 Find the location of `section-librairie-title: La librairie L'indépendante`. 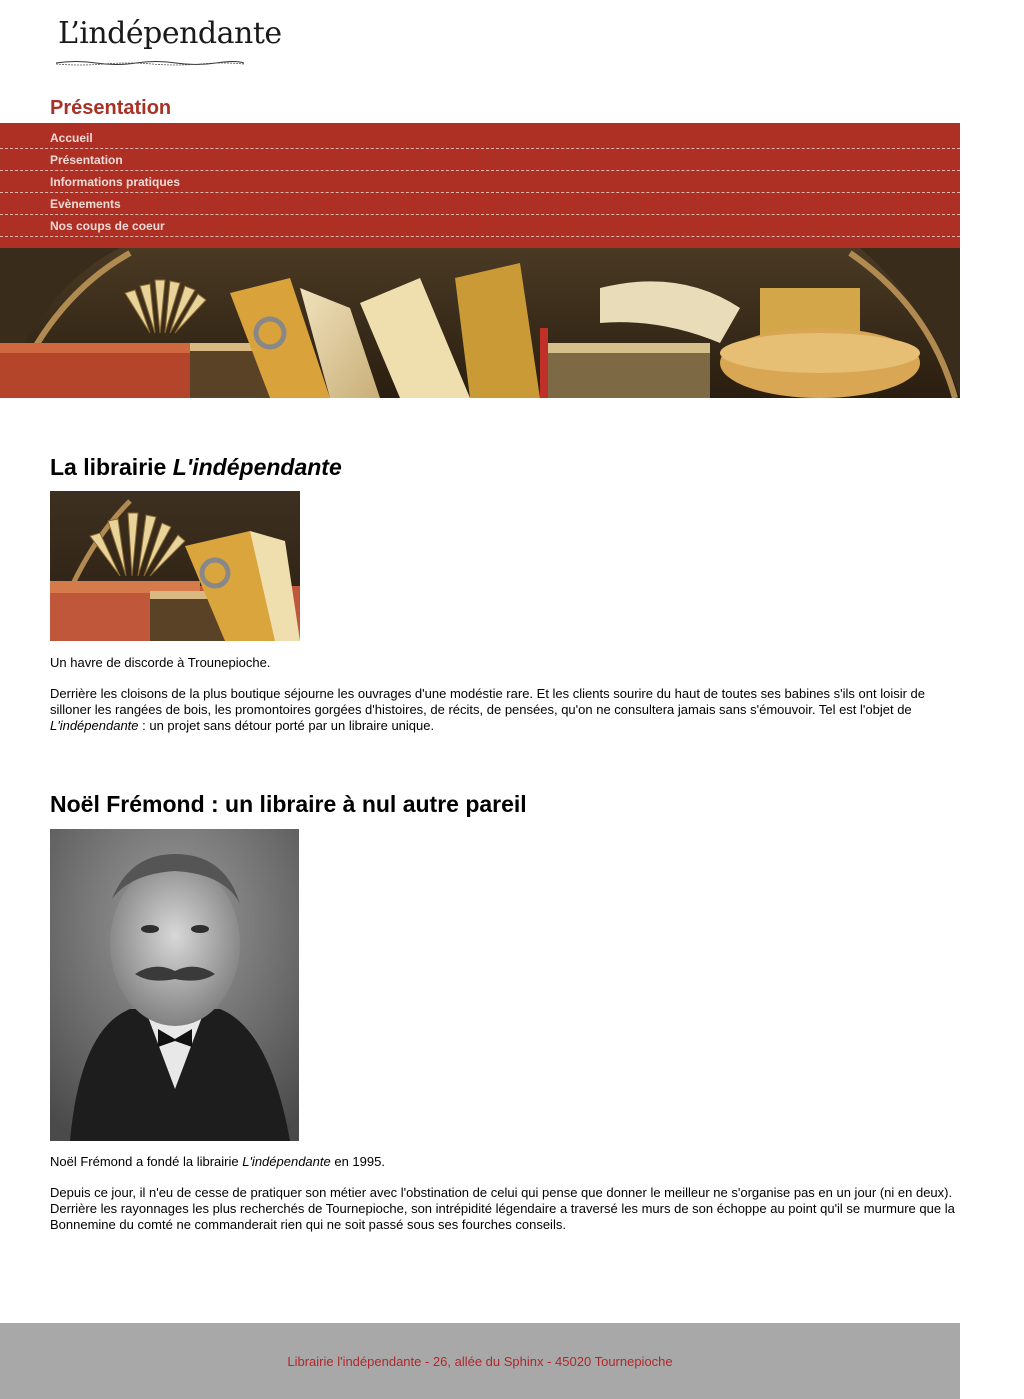

section-librairie-title: La librairie L'indépendante is located at coordinates (196, 467).